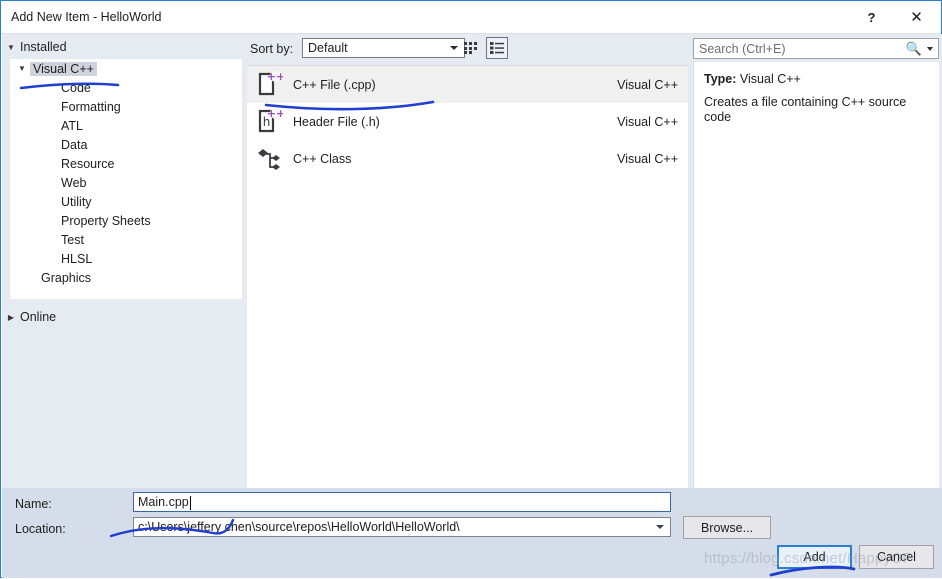 The width and height of the screenshot is (942, 579). I want to click on list-item: C++ Class Visual C++, so click(467, 158).